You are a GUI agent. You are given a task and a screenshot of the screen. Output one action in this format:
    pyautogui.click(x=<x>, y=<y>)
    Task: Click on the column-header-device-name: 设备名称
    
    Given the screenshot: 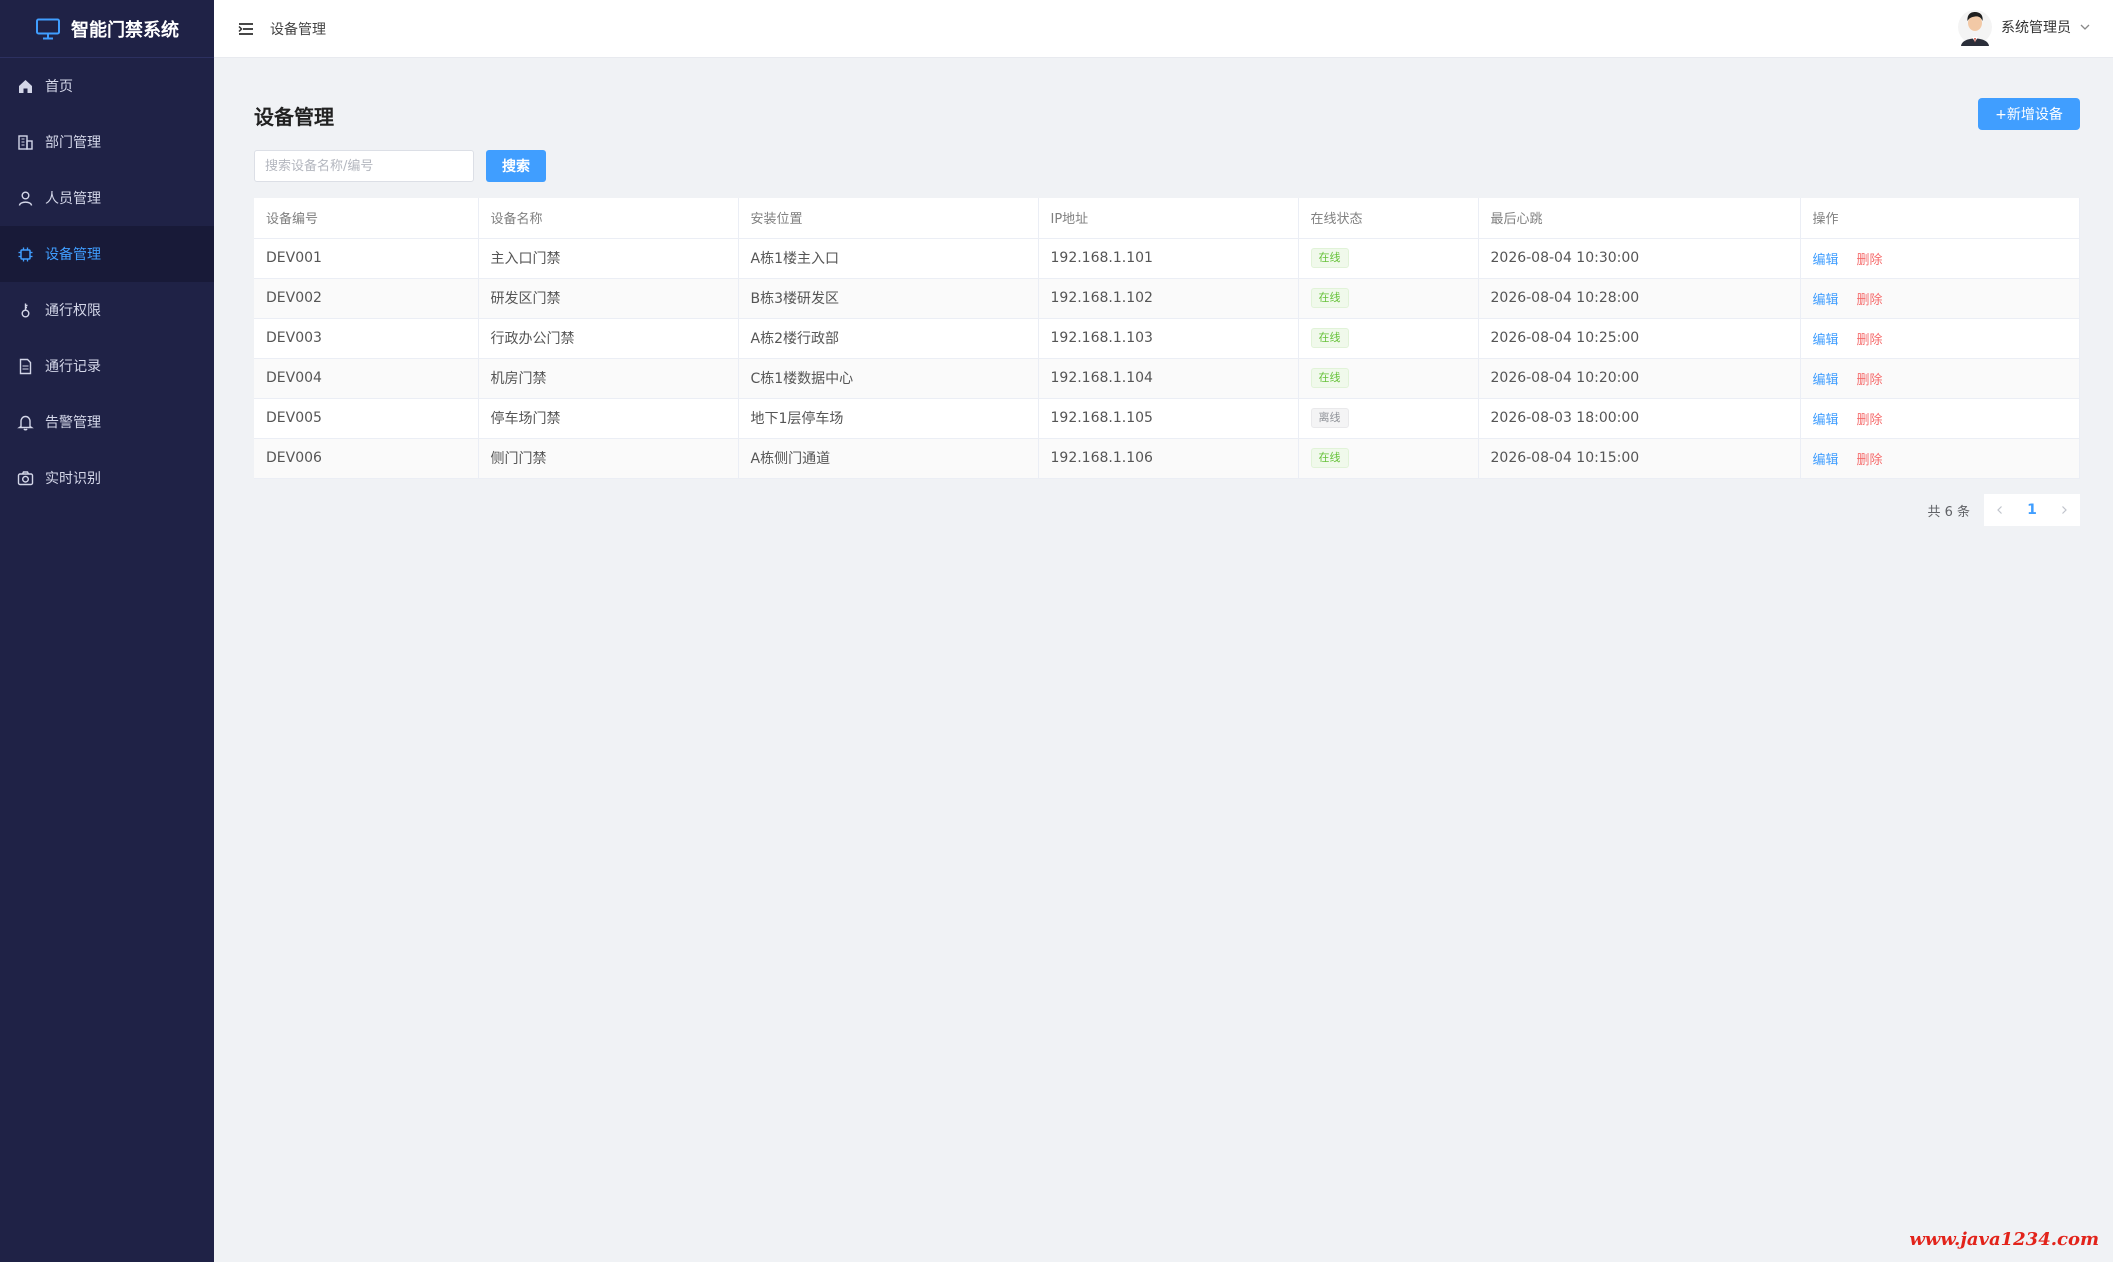 What is the action you would take?
    pyautogui.click(x=608, y=218)
    